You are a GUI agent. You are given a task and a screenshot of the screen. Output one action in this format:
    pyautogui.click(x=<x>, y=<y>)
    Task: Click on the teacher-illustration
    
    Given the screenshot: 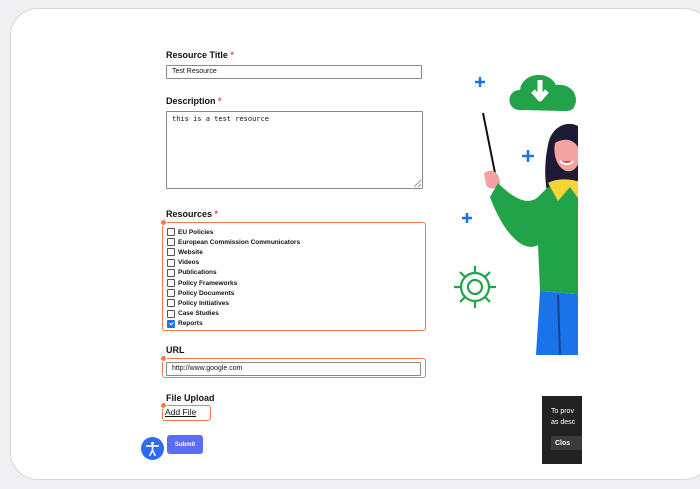 What is the action you would take?
    pyautogui.click(x=516, y=214)
    